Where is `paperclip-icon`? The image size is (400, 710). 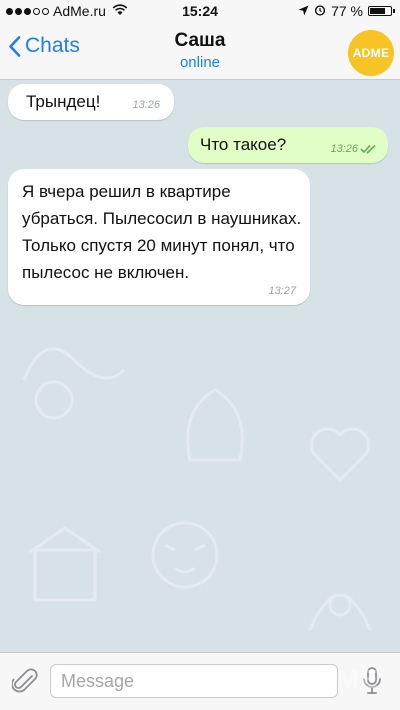
paperclip-icon is located at coordinates (24, 684).